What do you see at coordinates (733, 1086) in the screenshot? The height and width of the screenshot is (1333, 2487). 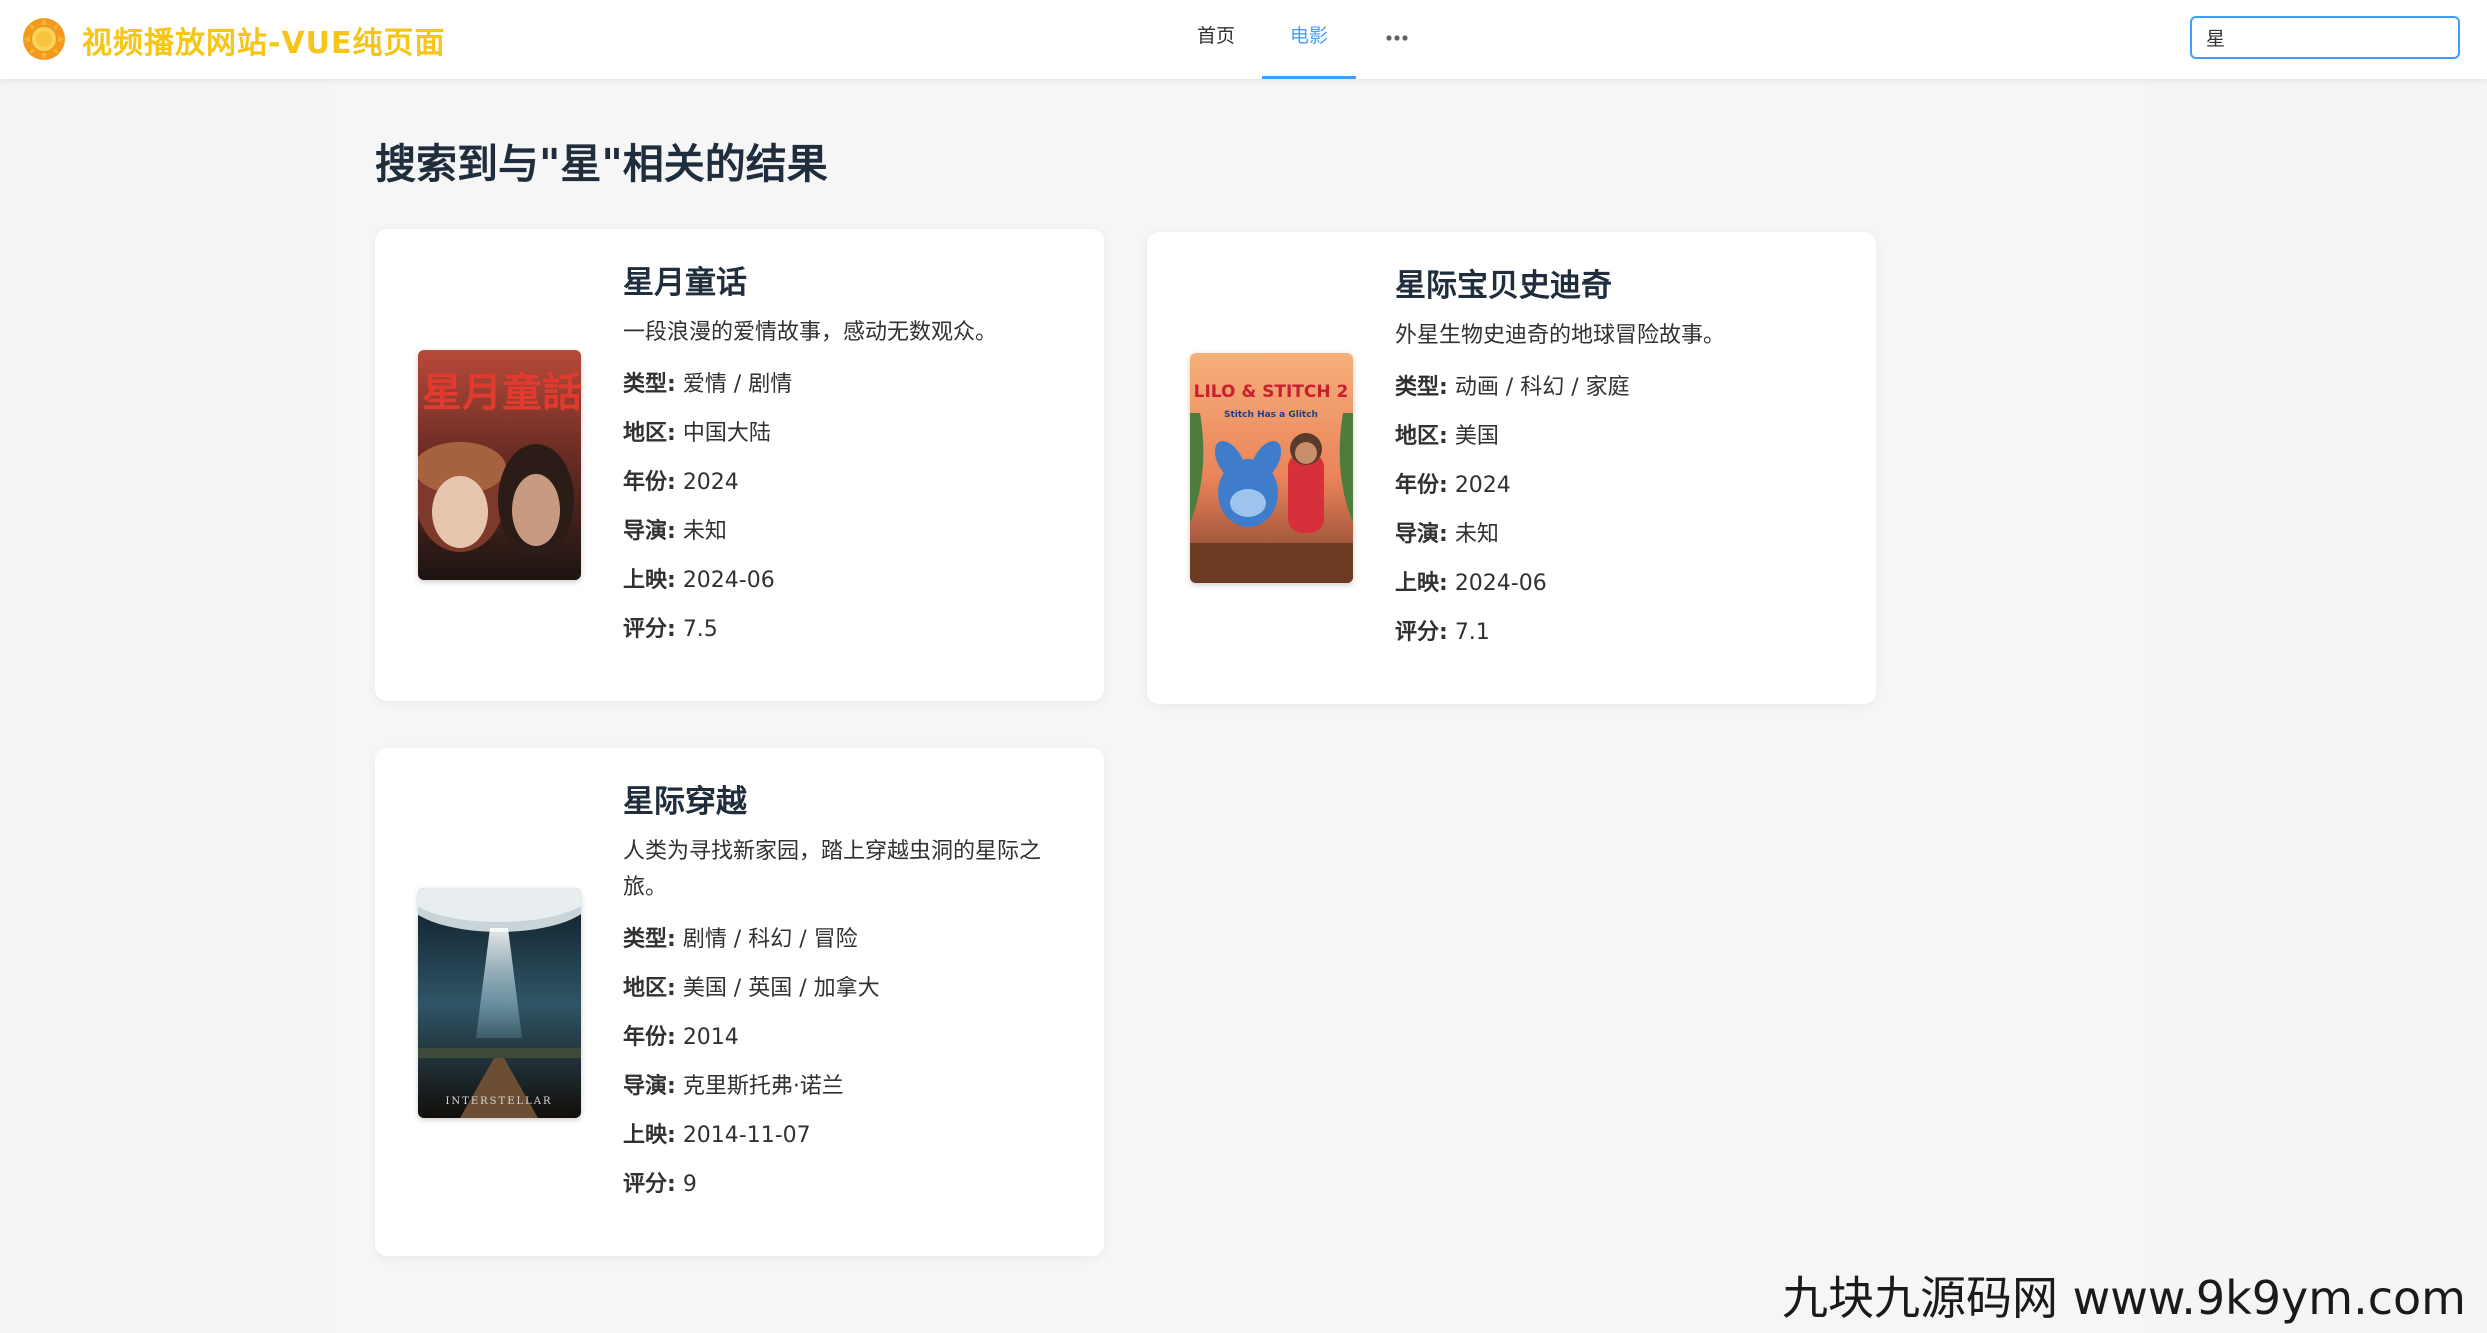 I see `director-row: 导演: 克里斯托弗·诺兰` at bounding box center [733, 1086].